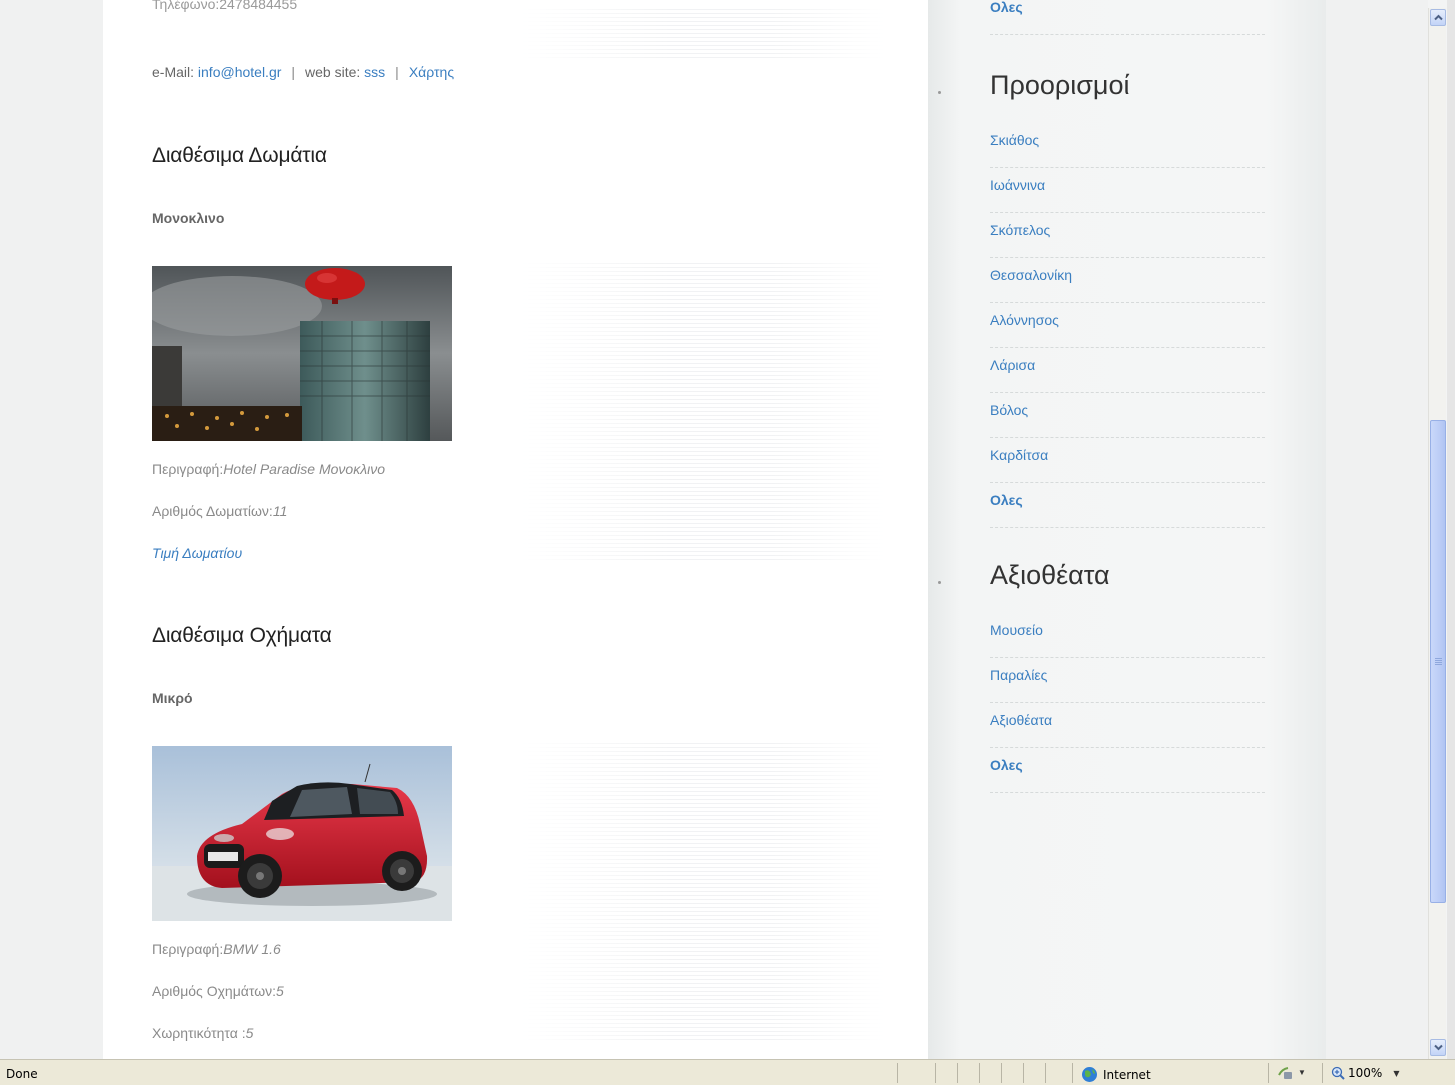 The image size is (1455, 1085). Describe the element at coordinates (1285, 1073) in the screenshot. I see `shield-icon` at that location.